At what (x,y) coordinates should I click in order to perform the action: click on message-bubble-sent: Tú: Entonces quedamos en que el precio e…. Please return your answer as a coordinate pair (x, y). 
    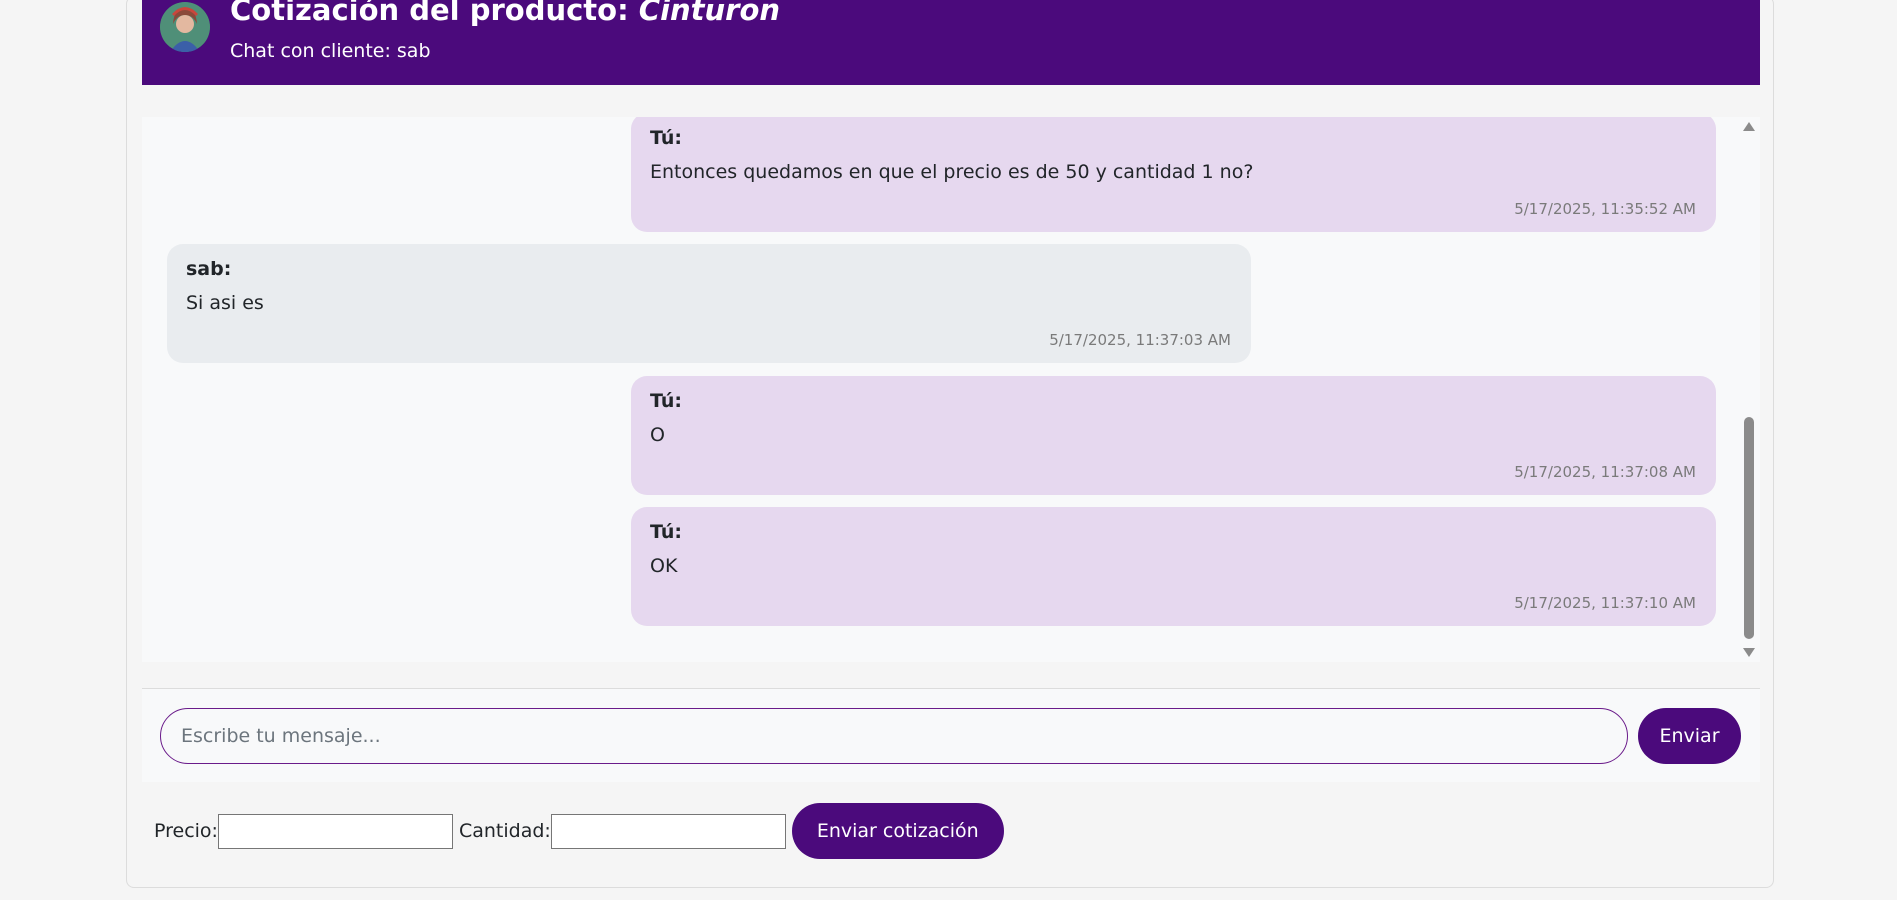
    Looking at the image, I should click on (1173, 174).